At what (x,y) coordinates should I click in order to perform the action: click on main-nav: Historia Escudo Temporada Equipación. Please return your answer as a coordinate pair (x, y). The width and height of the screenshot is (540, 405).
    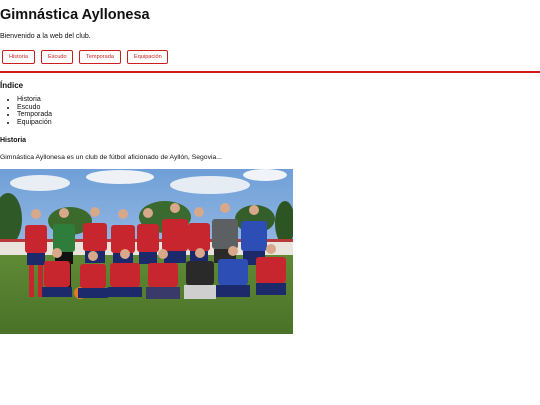
    Looking at the image, I should click on (85, 57).